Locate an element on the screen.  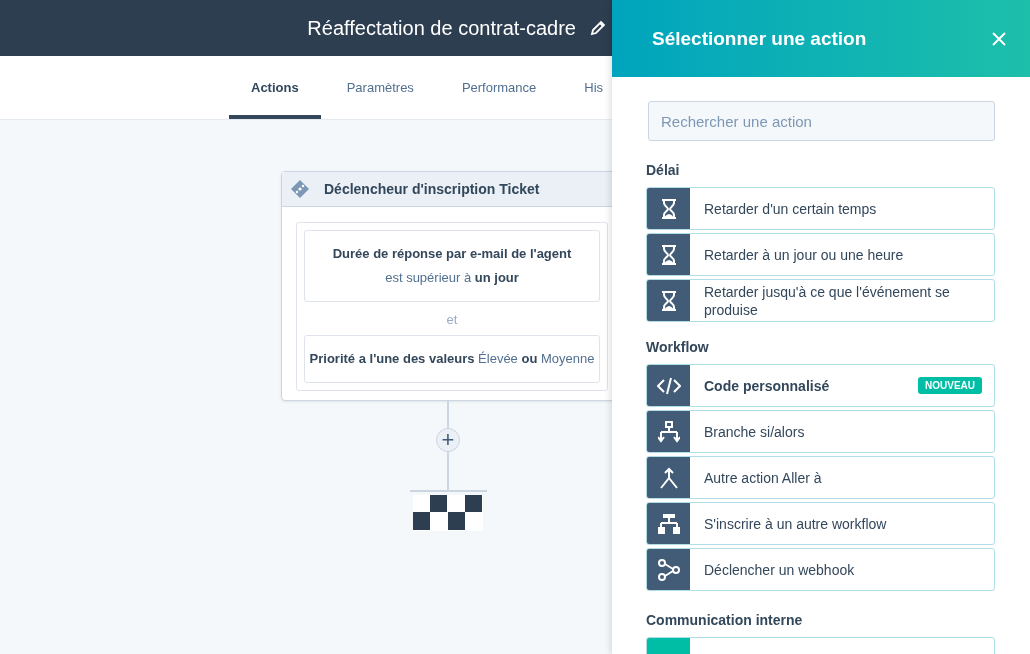
new-badge: NOUVEAU is located at coordinates (950, 385).